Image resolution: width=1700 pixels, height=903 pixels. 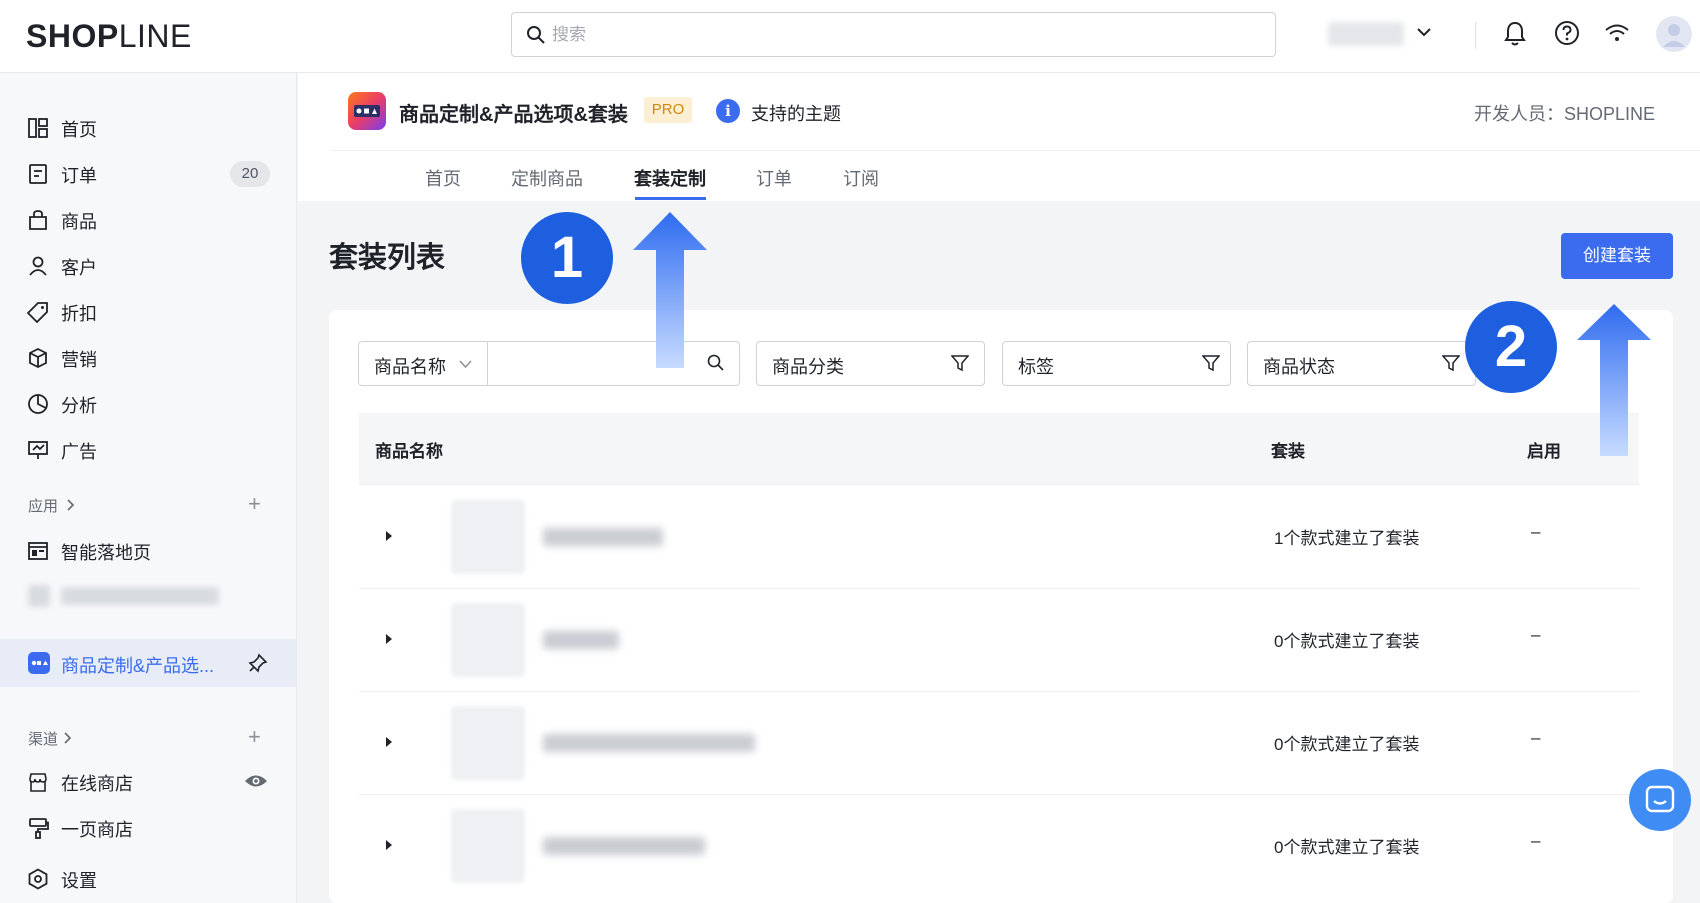 I want to click on sidebar-item-customers: 客户, so click(x=148, y=265).